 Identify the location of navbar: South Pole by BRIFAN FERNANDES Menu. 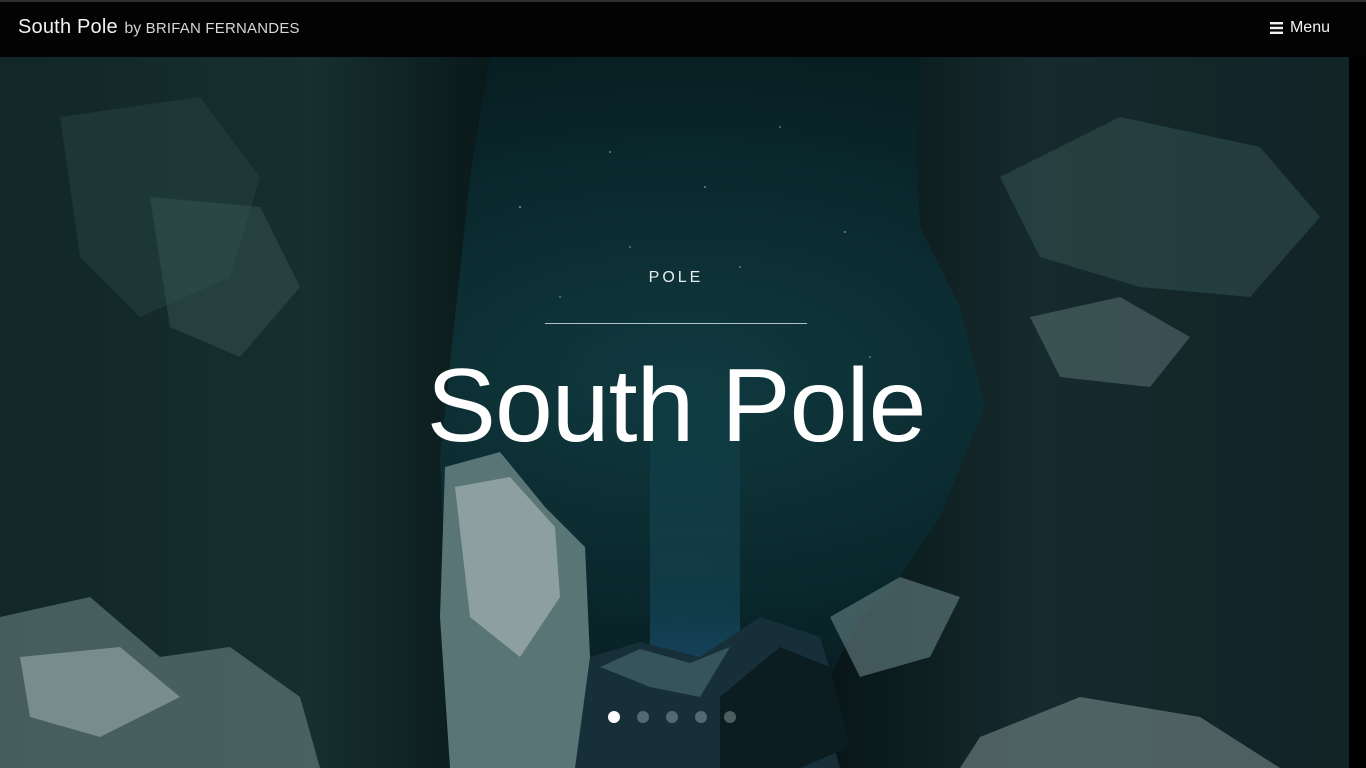
(683, 29).